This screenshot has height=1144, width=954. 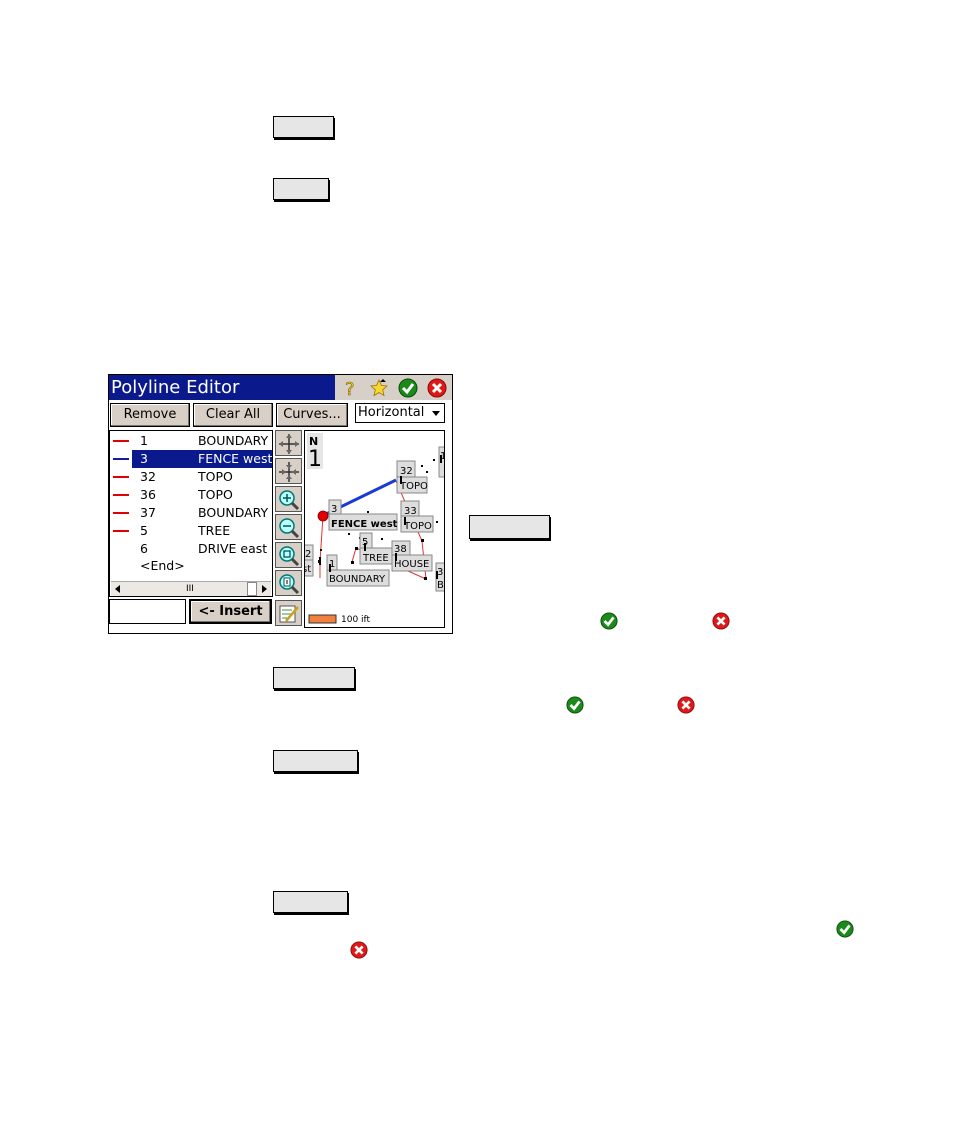 I want to click on polyline-number: 37, so click(x=148, y=512).